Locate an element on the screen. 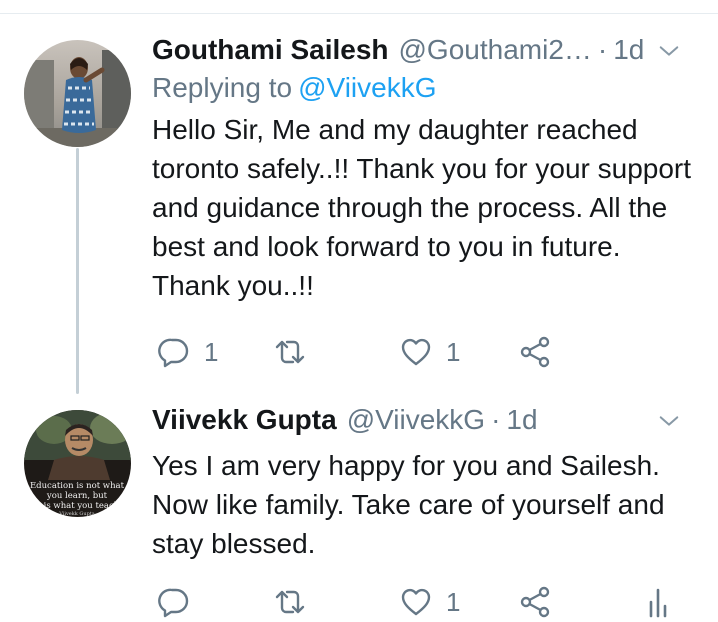  avatar-gouthami is located at coordinates (77, 93).